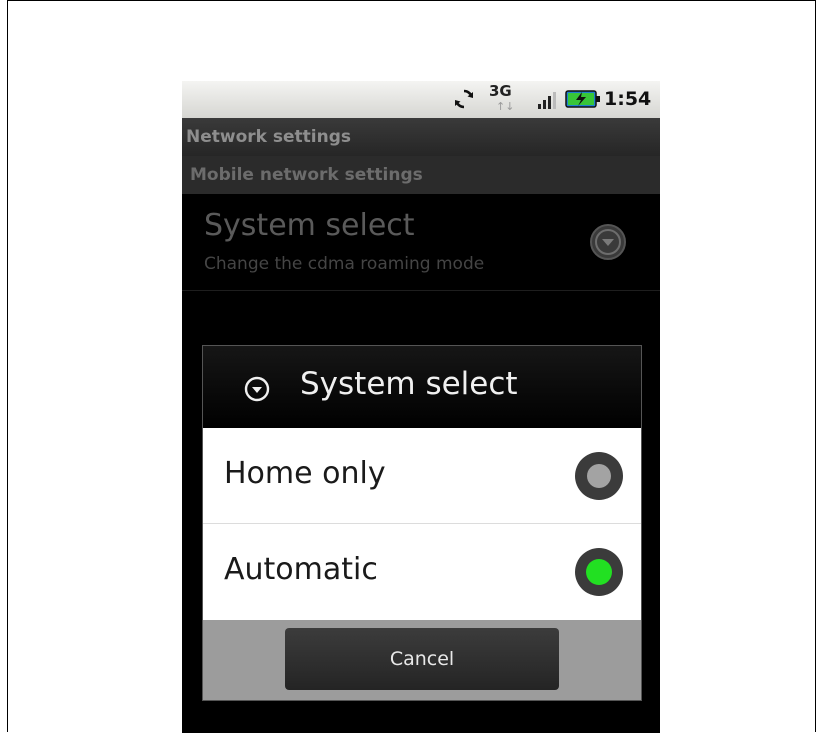  What do you see at coordinates (309, 225) in the screenshot?
I see `preference-title: System select` at bounding box center [309, 225].